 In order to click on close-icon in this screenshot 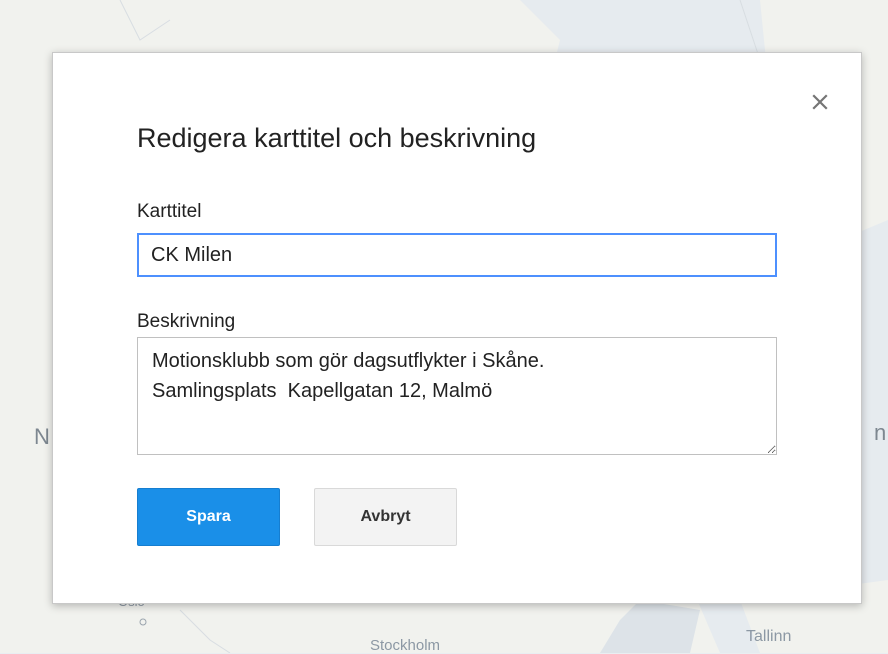, I will do `click(820, 102)`.